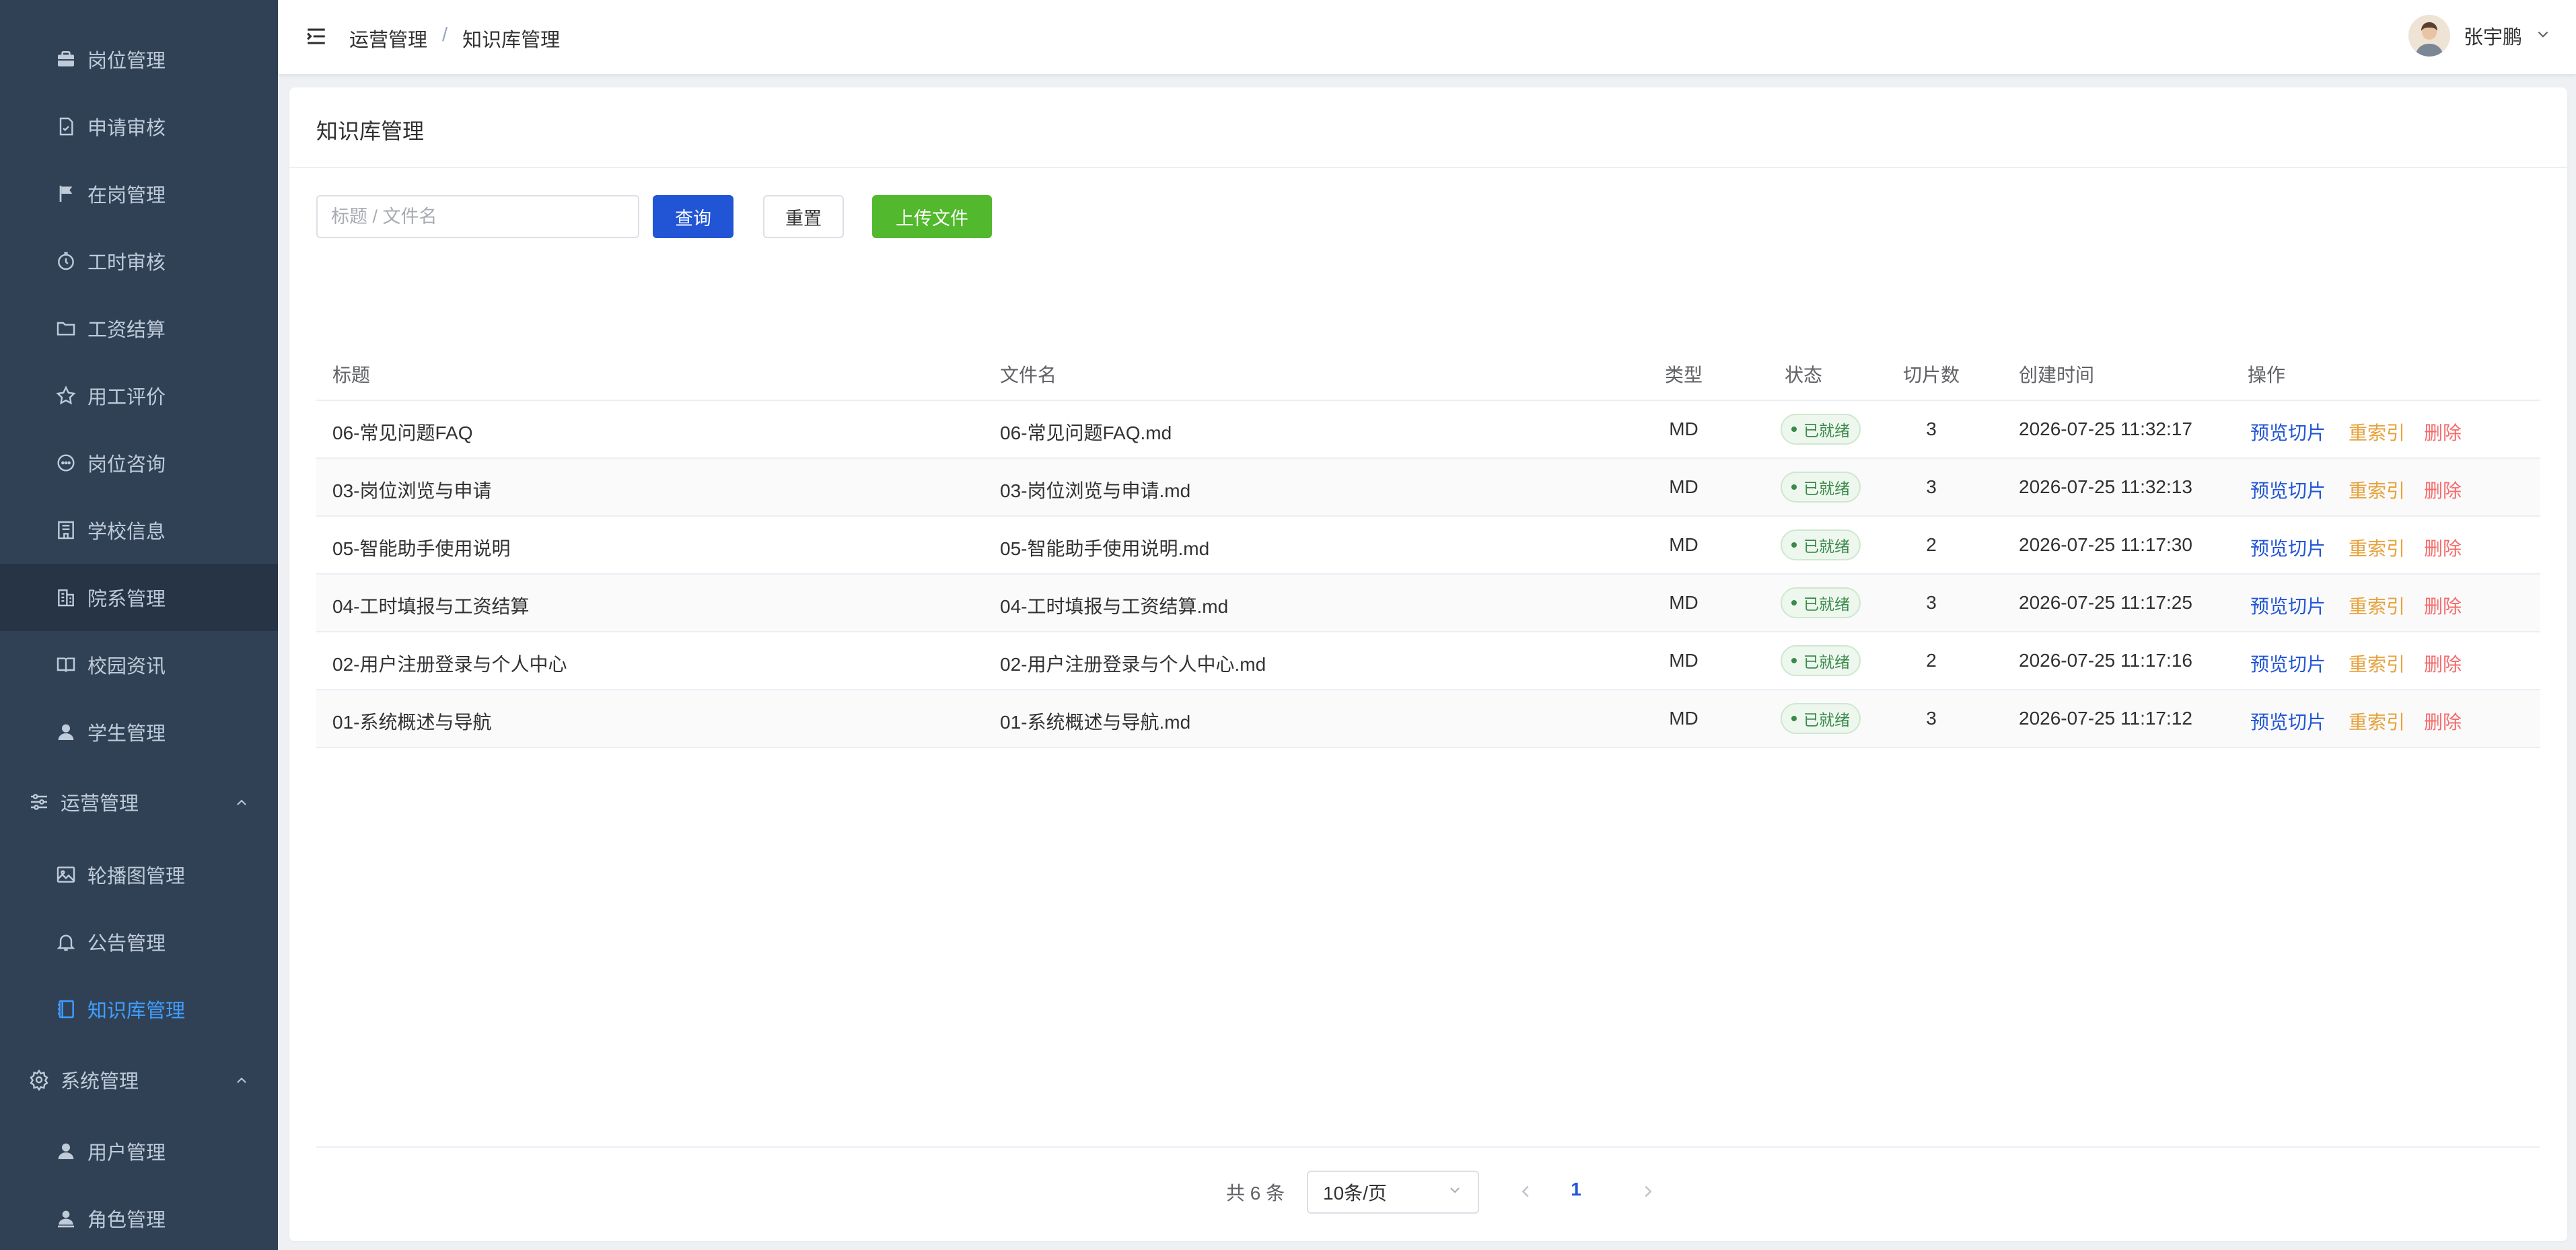 Image resolution: width=2576 pixels, height=1250 pixels. Describe the element at coordinates (2057, 375) in the screenshot. I see `column-header: 创建时间` at that location.